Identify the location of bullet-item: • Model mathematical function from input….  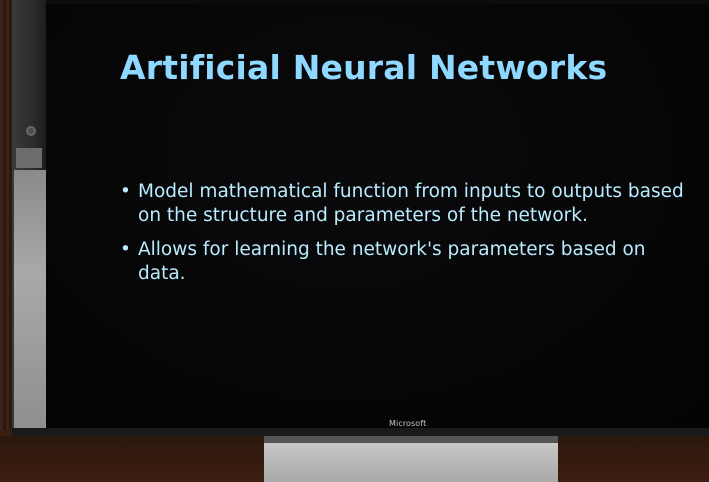
(408, 204).